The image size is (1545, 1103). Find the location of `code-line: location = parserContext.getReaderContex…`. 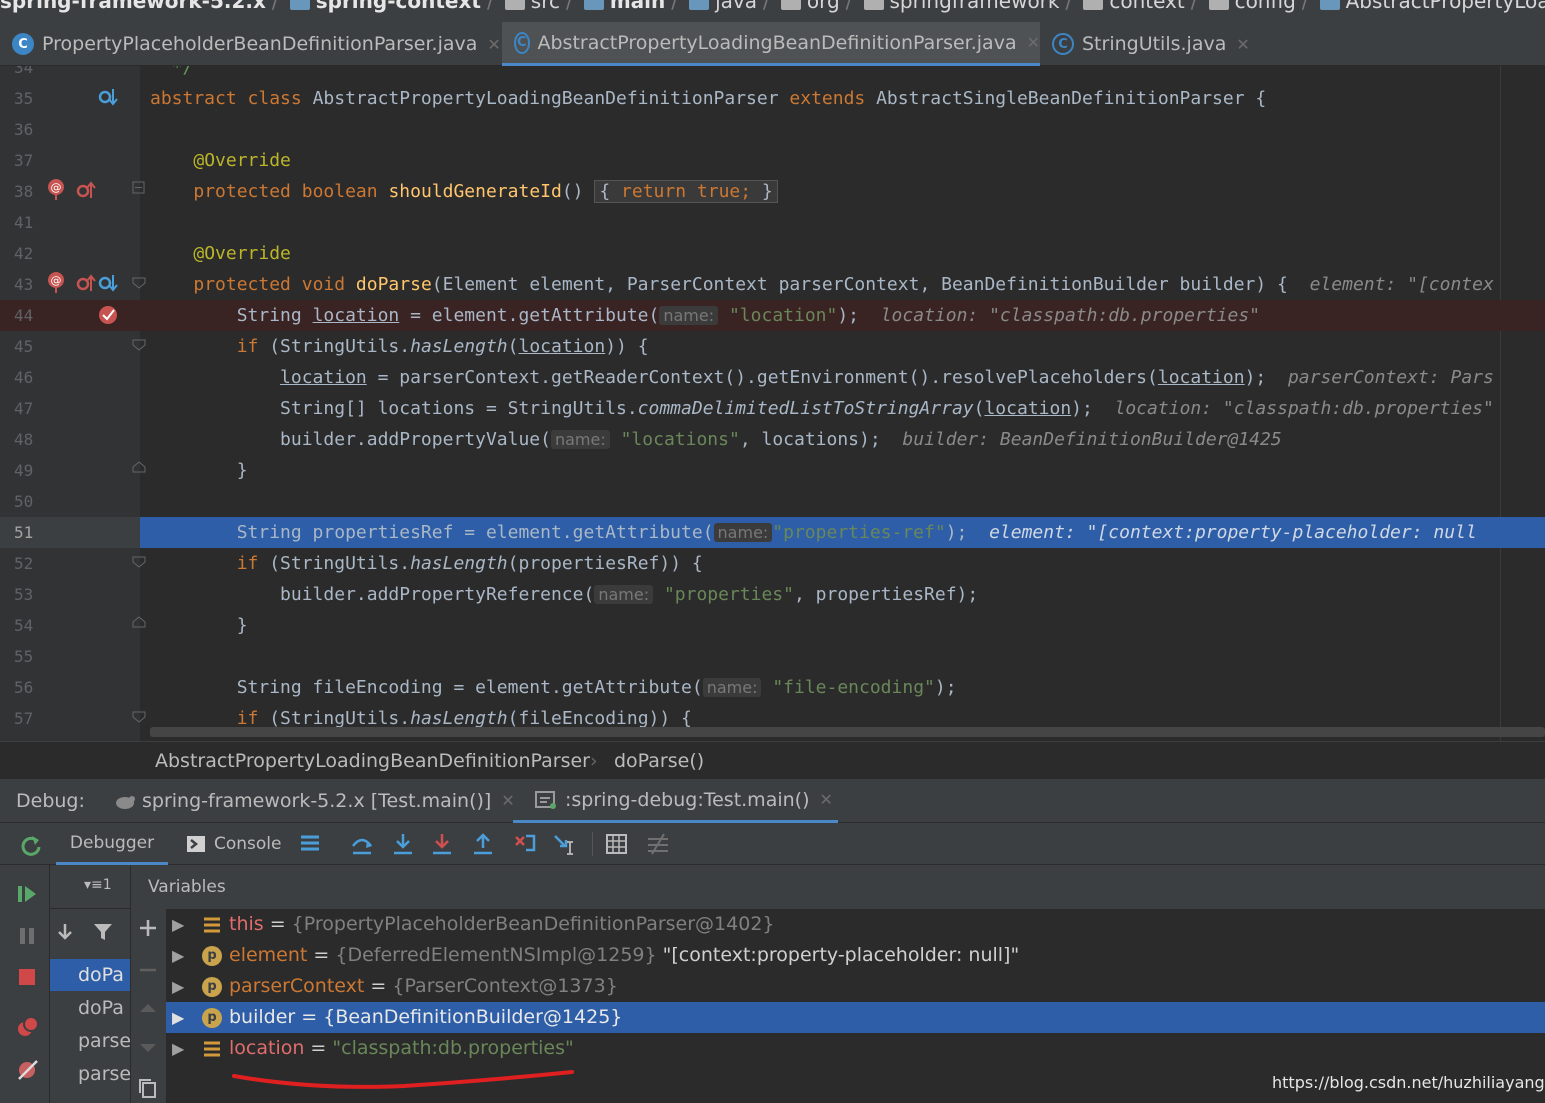

code-line: location = parserContext.getReaderContex… is located at coordinates (842, 377).